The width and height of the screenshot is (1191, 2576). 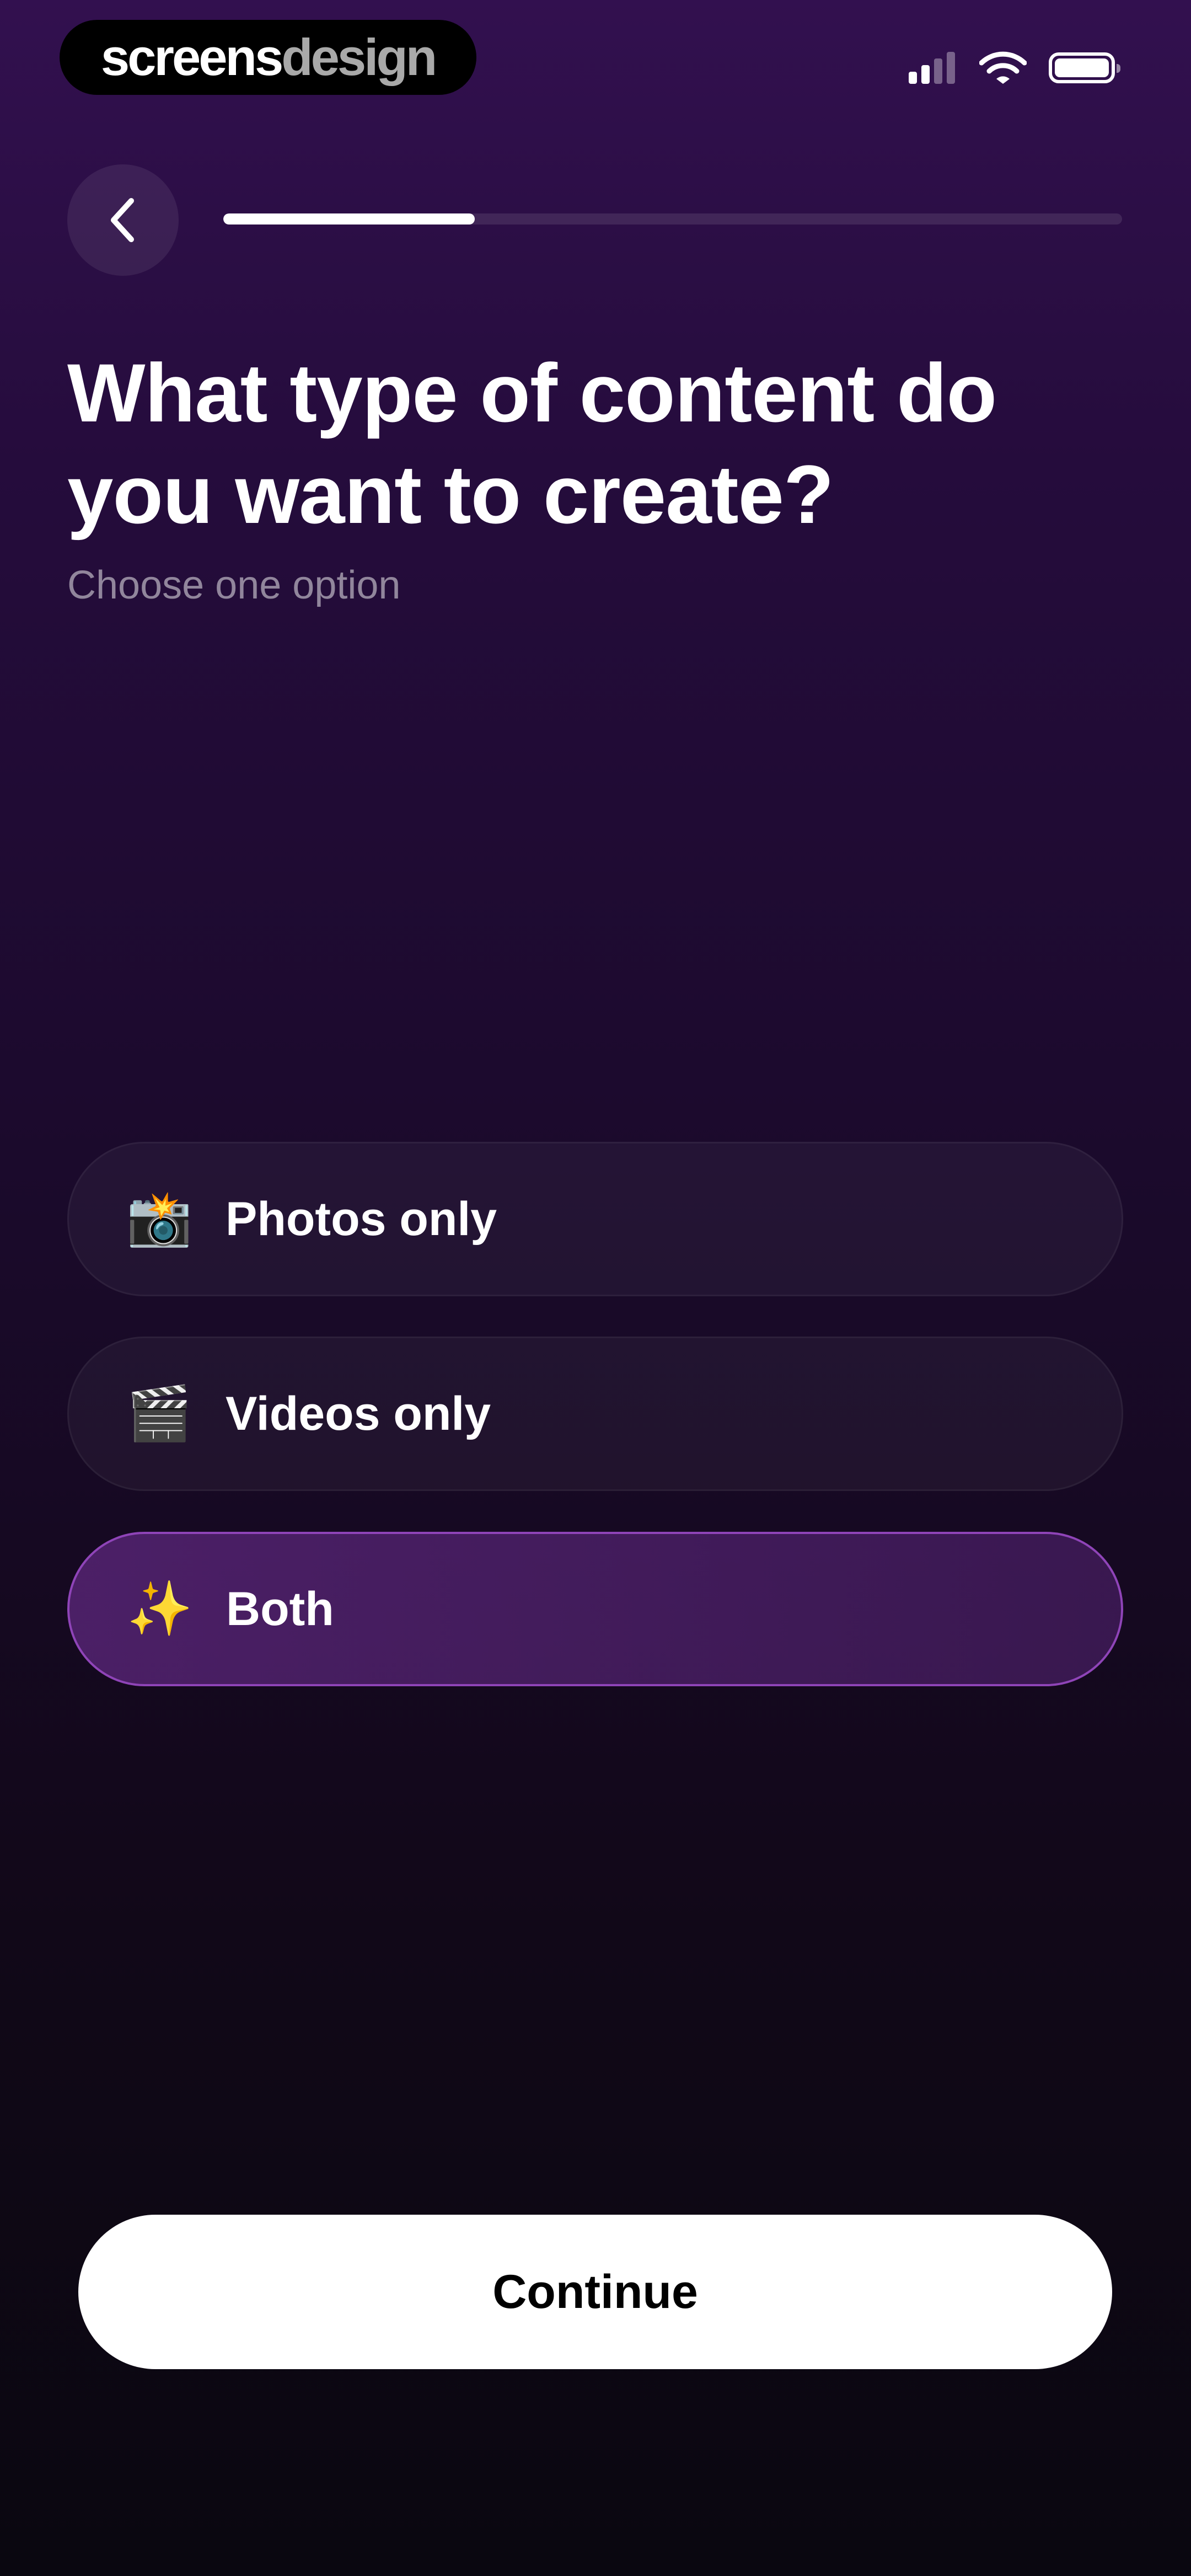 I want to click on screensdesign-watermark: screens design, so click(x=268, y=57).